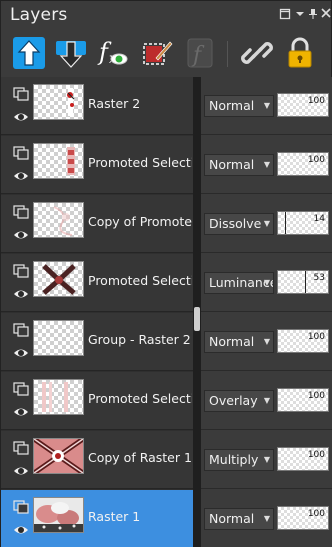  Describe the element at coordinates (303, 282) in the screenshot. I see `opacity-slider: 53` at that location.